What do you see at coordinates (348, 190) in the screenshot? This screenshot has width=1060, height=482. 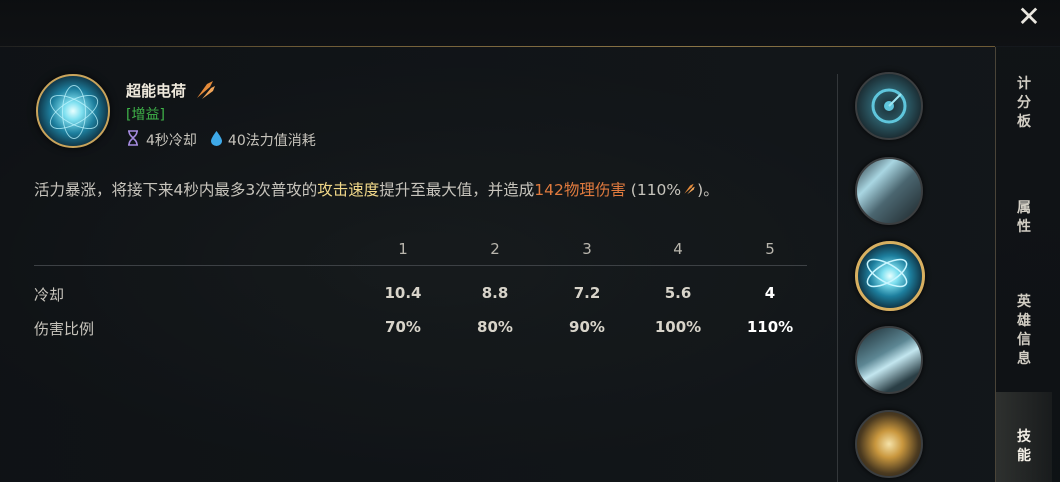 I see `attack-speed-keyword: 攻击速度` at bounding box center [348, 190].